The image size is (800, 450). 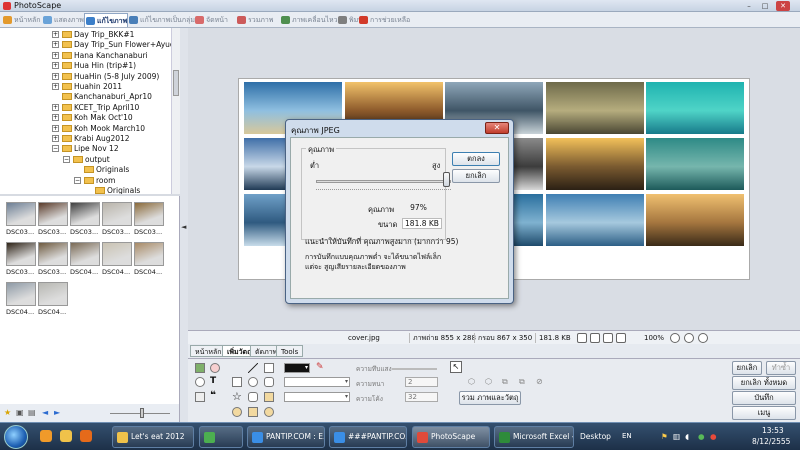 I want to click on edit-tab-home: หน้าหลัก, so click(x=208, y=351).